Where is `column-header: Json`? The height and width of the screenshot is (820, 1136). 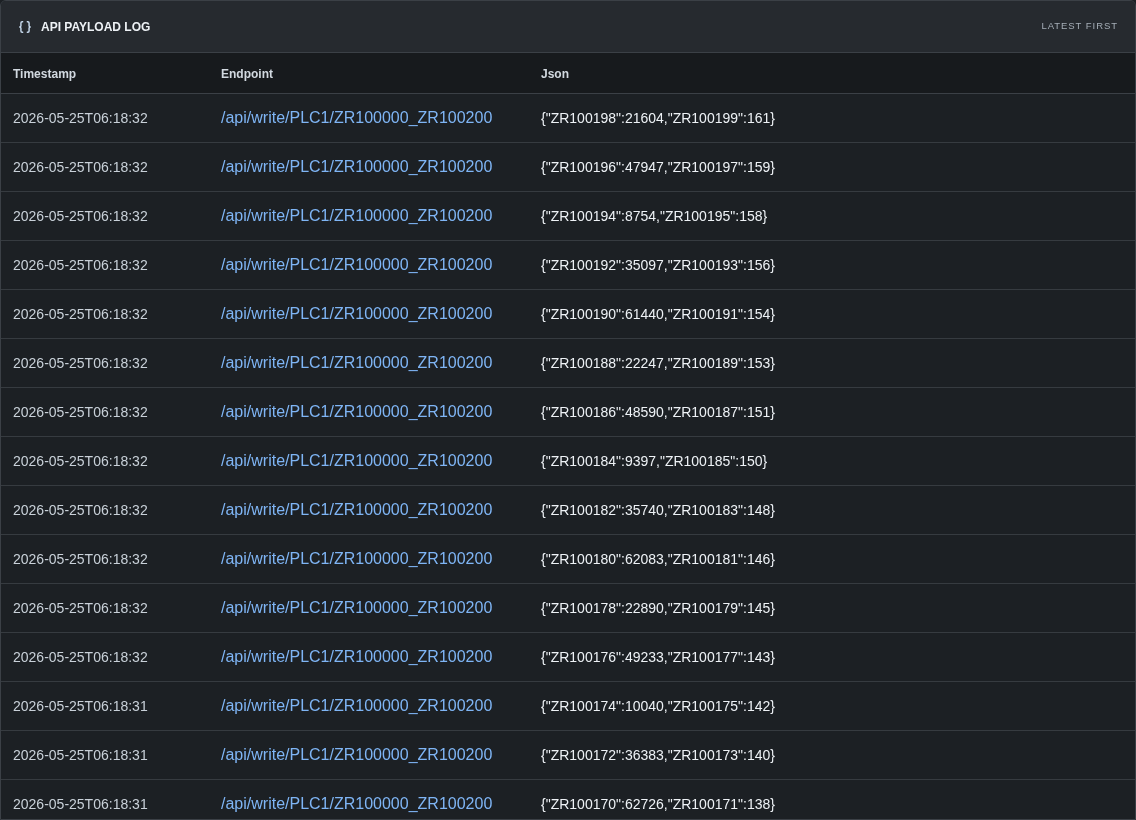 column-header: Json is located at coordinates (555, 74).